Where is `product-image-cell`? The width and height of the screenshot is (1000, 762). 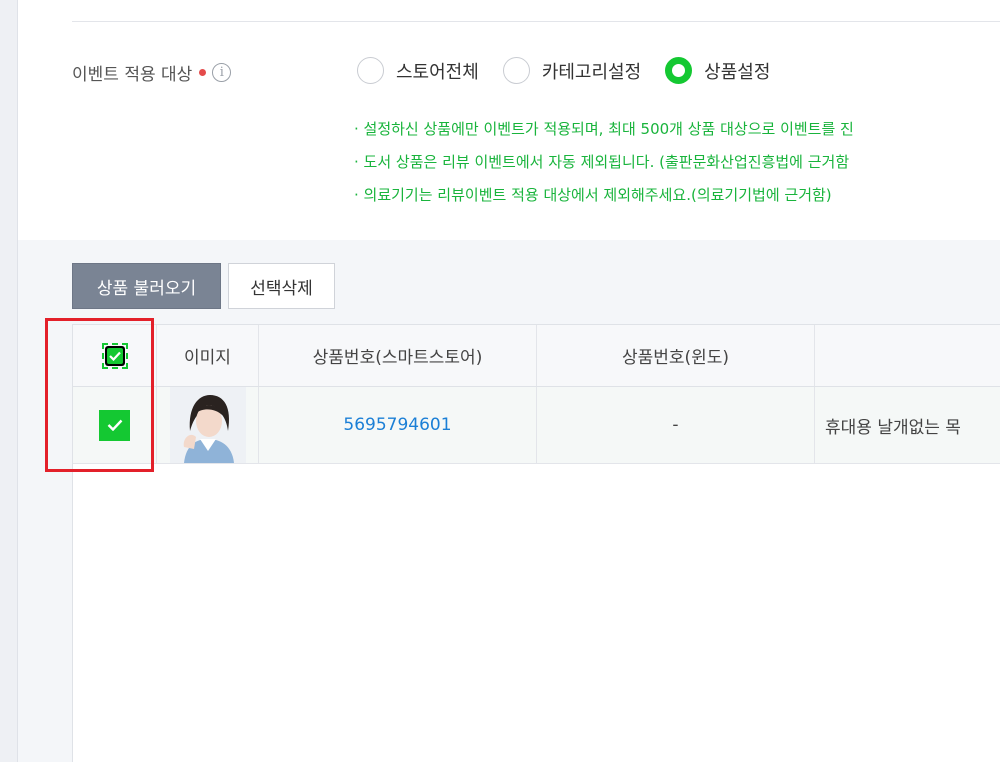
product-image-cell is located at coordinates (208, 425).